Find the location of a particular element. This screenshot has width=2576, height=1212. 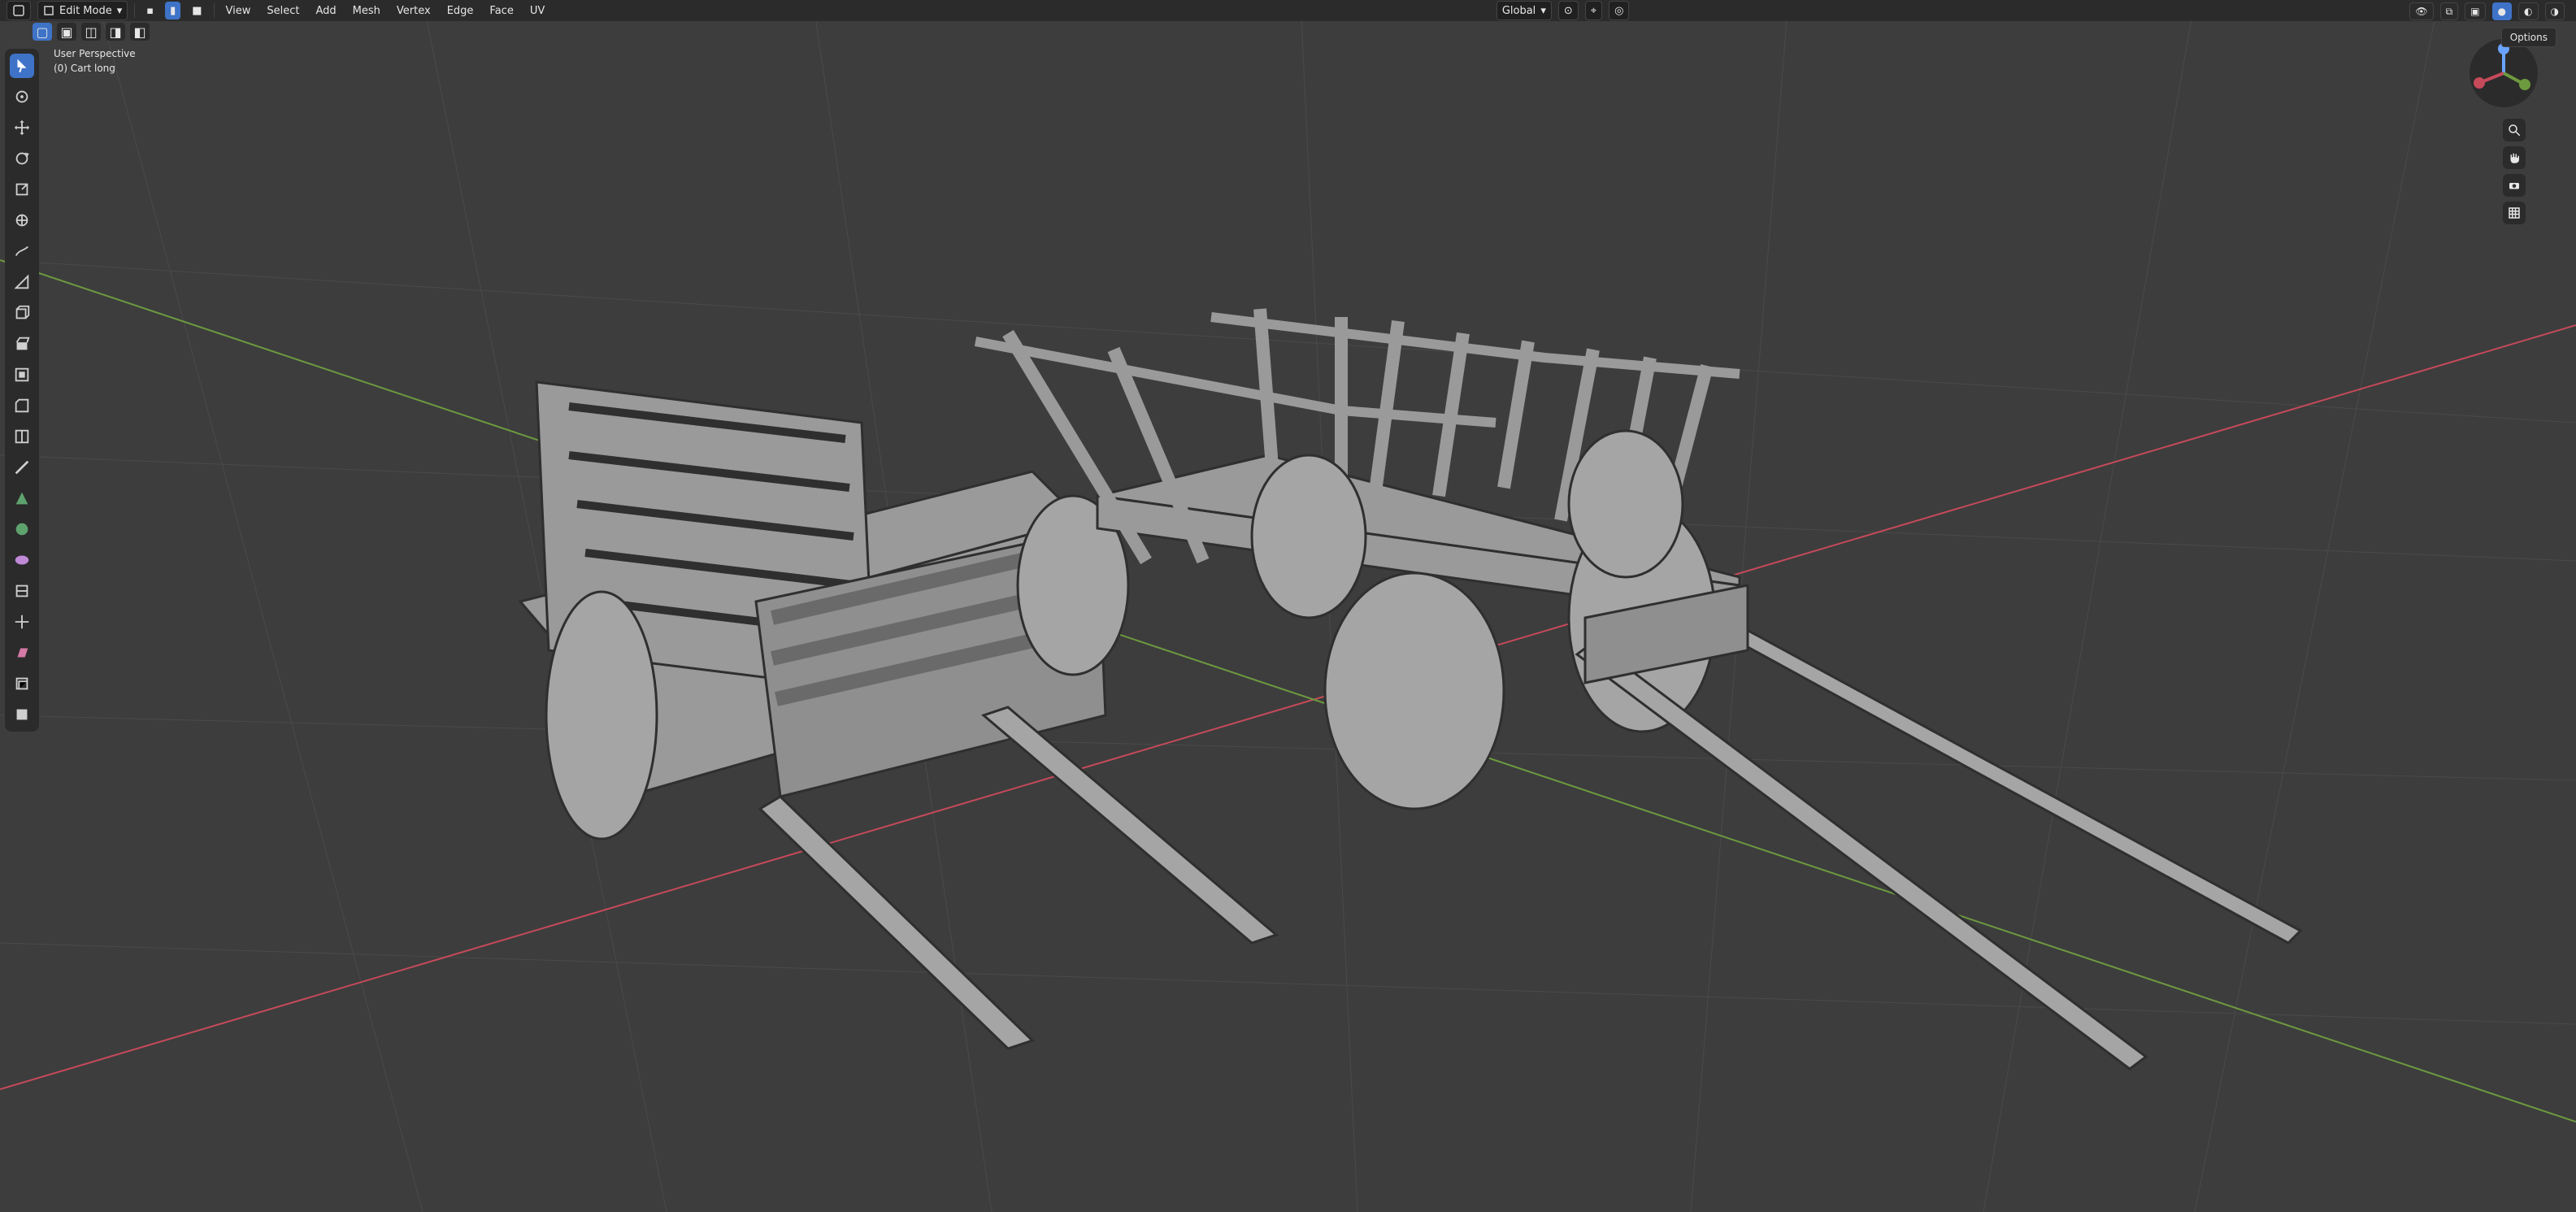

transform-tool is located at coordinates (22, 220).